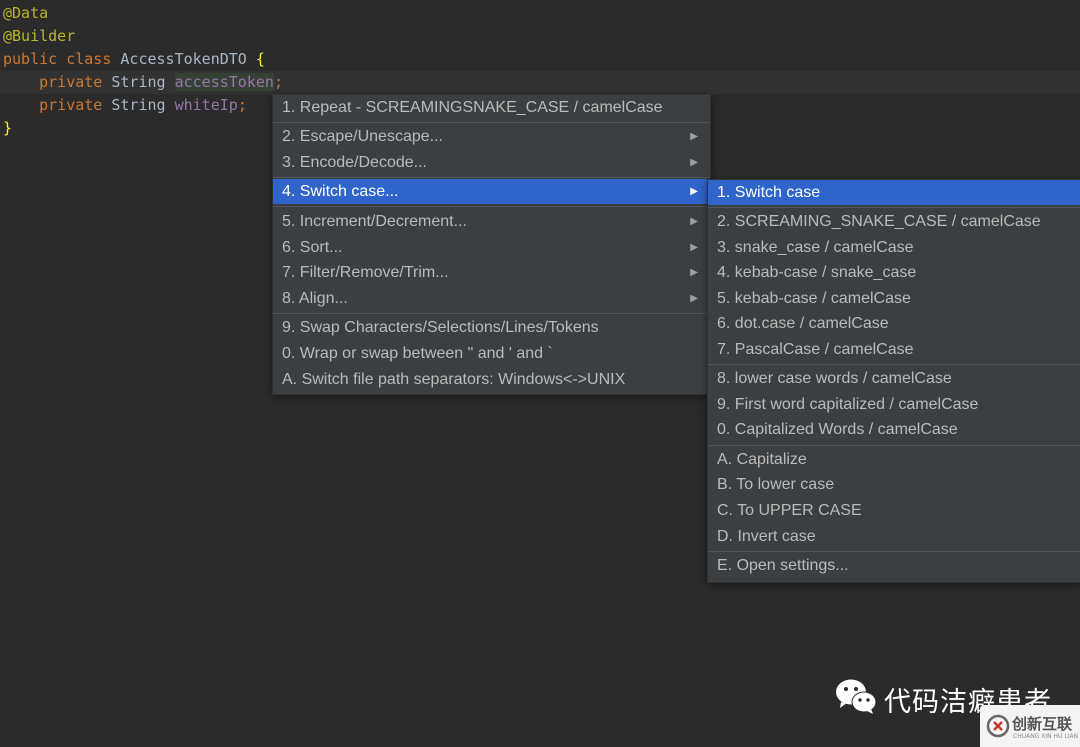  What do you see at coordinates (789, 510) in the screenshot?
I see `menu-item-label: C. To UPPER CASE` at bounding box center [789, 510].